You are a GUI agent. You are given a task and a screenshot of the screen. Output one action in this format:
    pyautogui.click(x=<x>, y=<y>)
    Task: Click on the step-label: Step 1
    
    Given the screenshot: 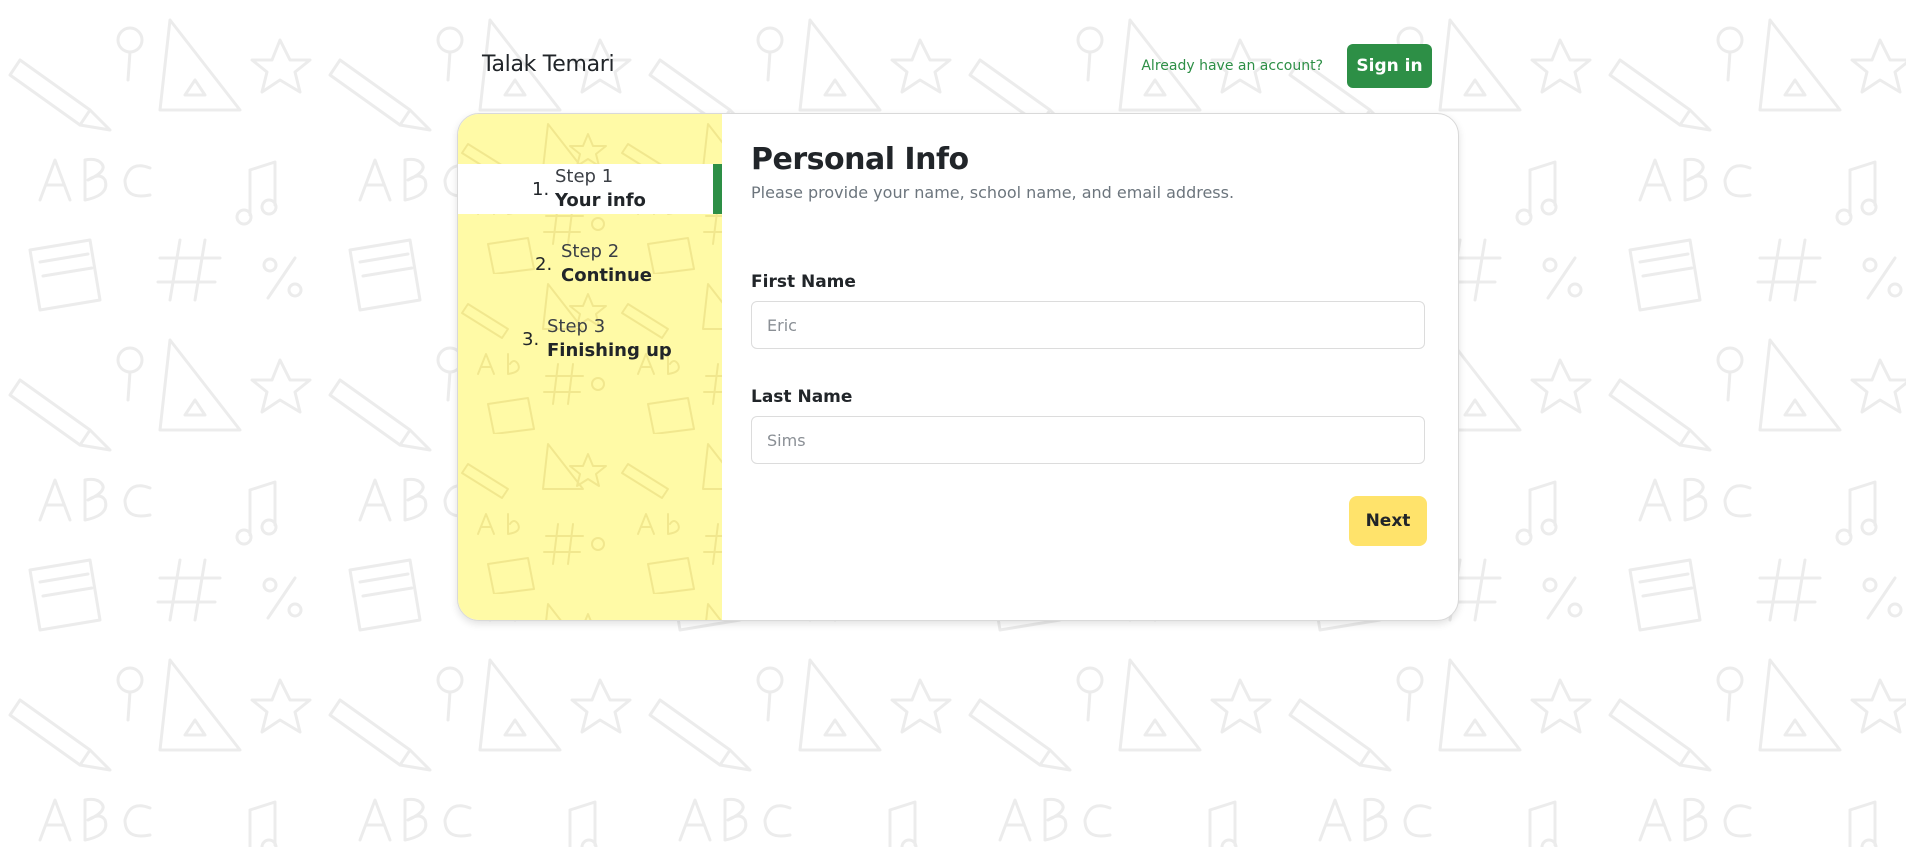 What is the action you would take?
    pyautogui.click(x=584, y=176)
    